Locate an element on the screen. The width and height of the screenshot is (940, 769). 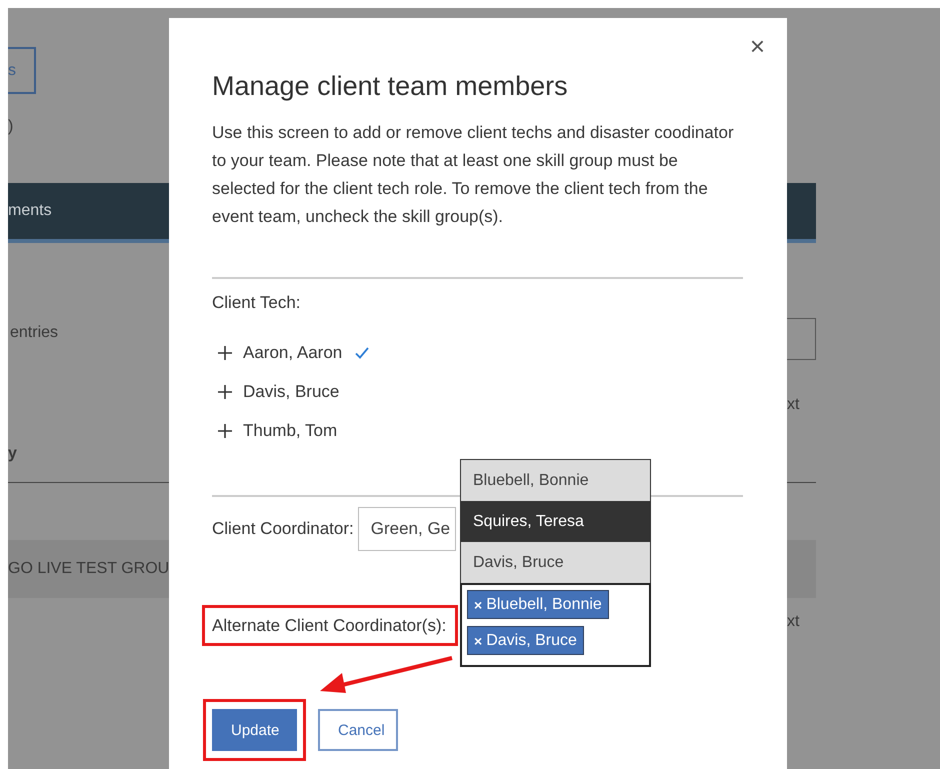
update-button: Update is located at coordinates (254, 730).